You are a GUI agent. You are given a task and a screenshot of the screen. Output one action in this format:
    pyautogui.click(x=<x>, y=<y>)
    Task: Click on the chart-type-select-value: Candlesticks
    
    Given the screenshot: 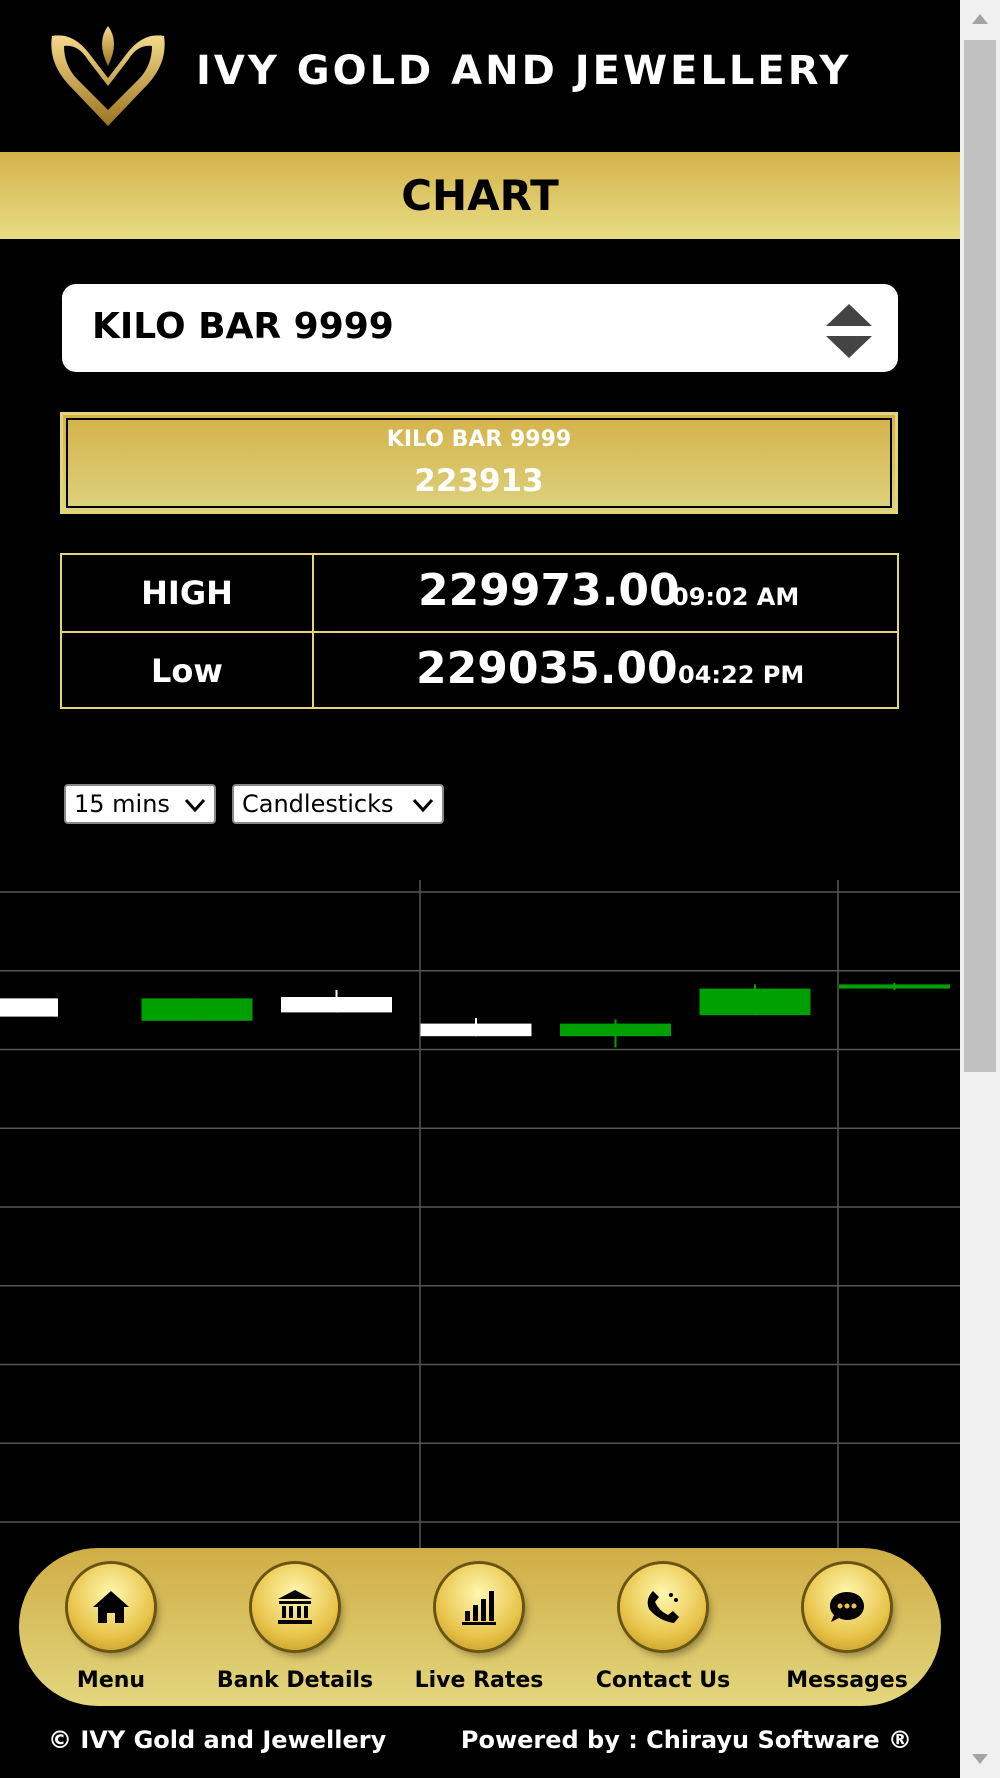 What is the action you would take?
    pyautogui.click(x=318, y=804)
    